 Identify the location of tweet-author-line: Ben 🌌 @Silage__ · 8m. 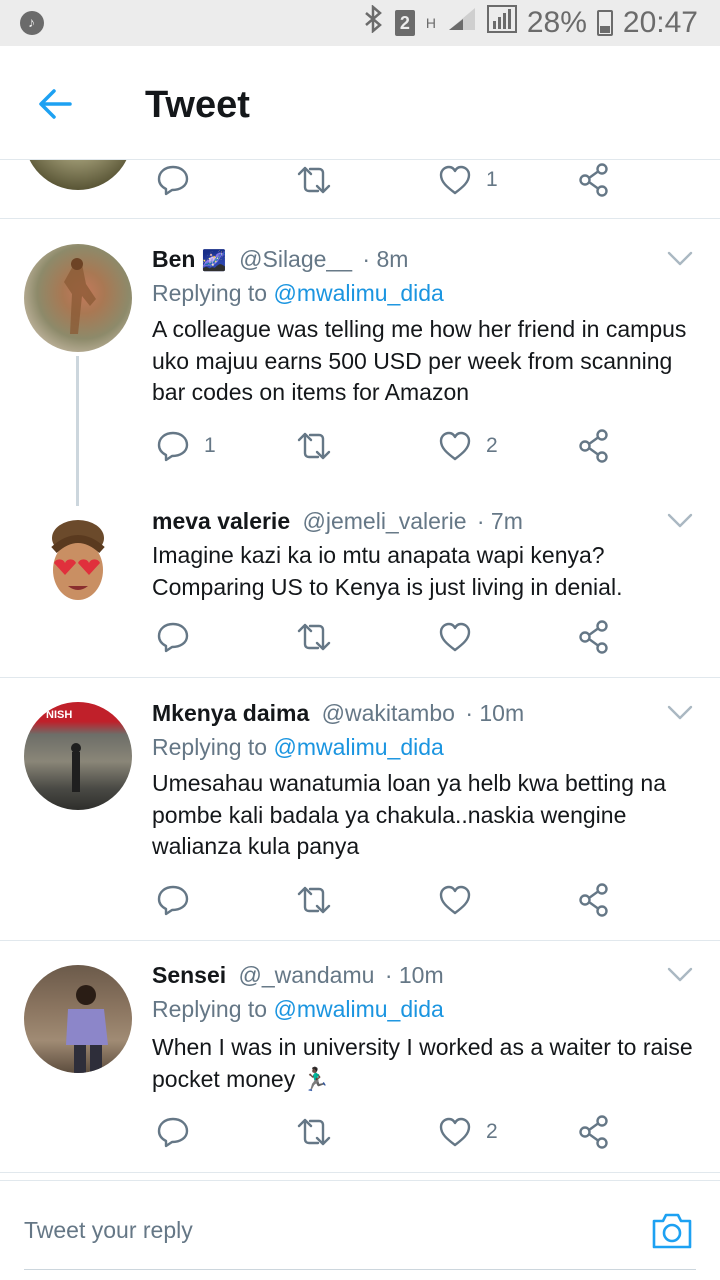
(280, 259).